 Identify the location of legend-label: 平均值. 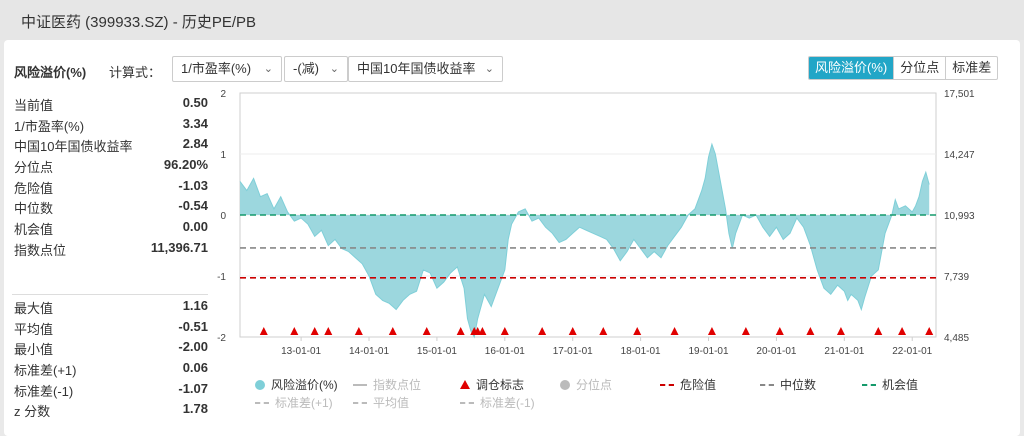
(391, 403).